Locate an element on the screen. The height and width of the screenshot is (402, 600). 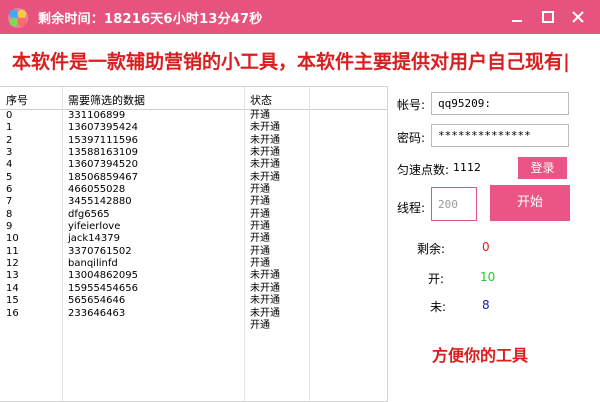
row-data-cell: 13004862095 is located at coordinates (103, 276).